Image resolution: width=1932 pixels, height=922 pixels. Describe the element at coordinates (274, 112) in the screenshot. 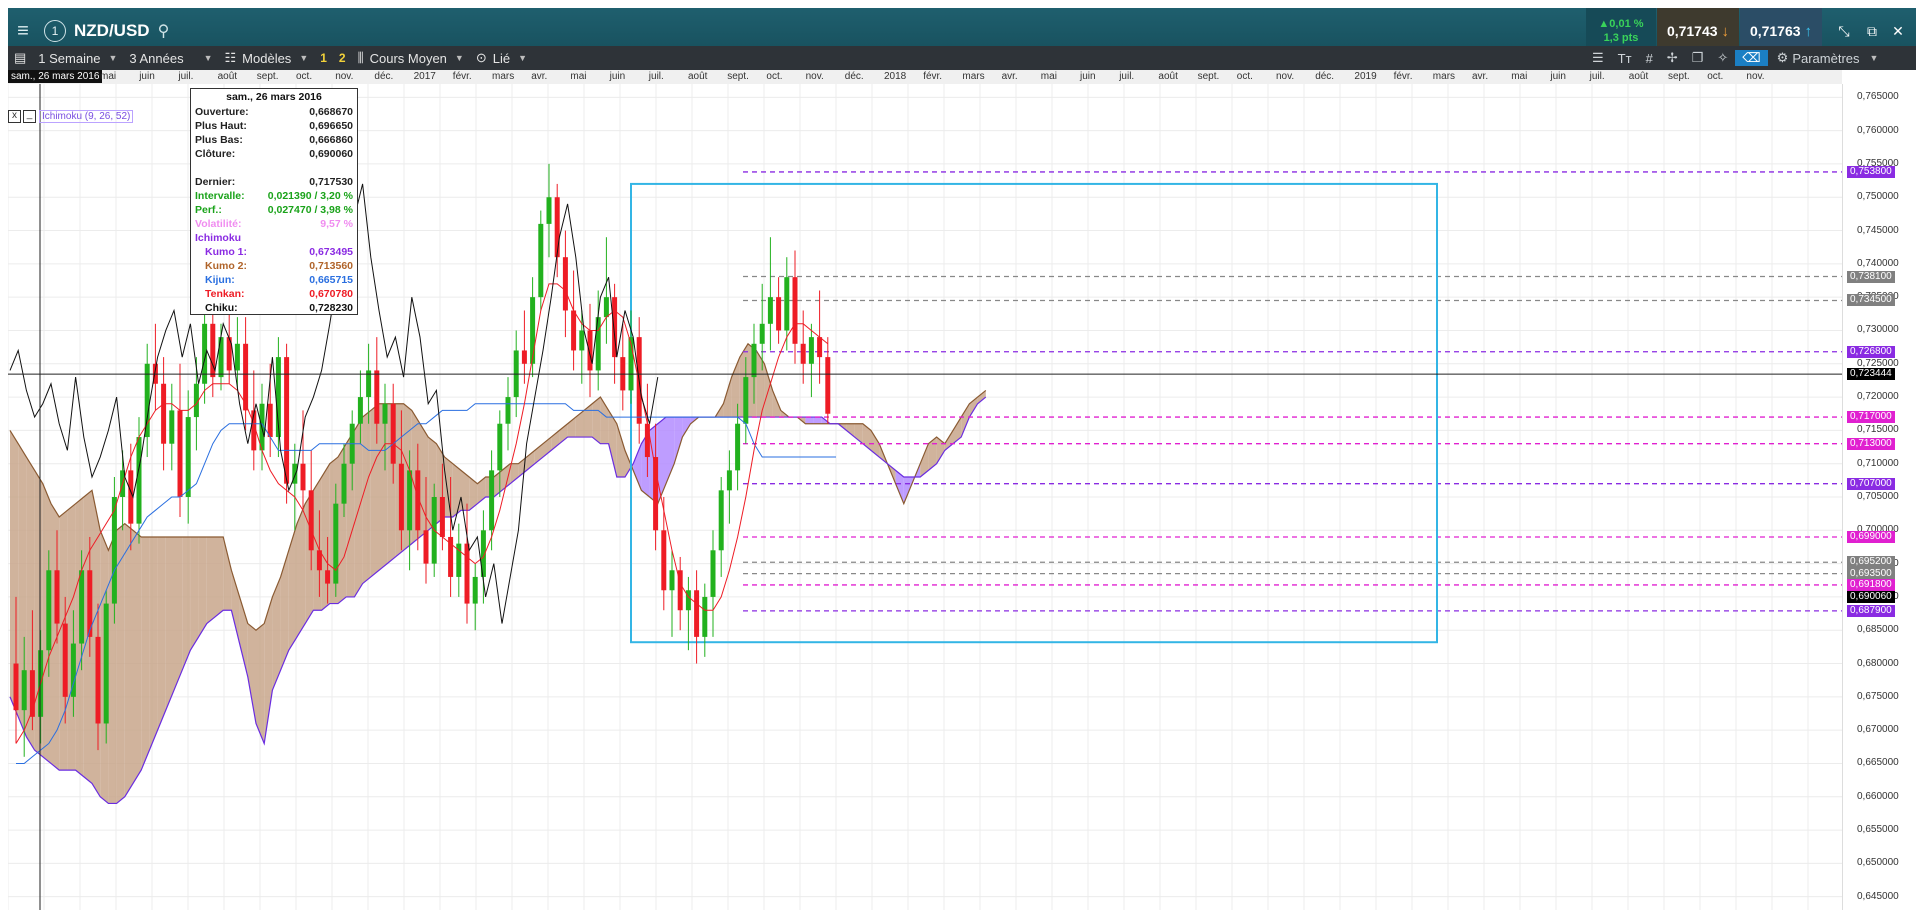

I see `open-row: Ouverture: 0,668670` at that location.